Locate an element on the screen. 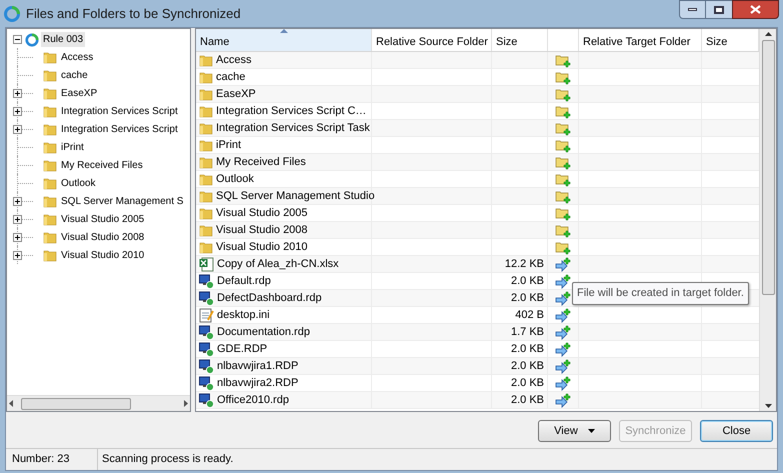 Image resolution: width=783 pixels, height=473 pixels. close-window-button is located at coordinates (755, 9).